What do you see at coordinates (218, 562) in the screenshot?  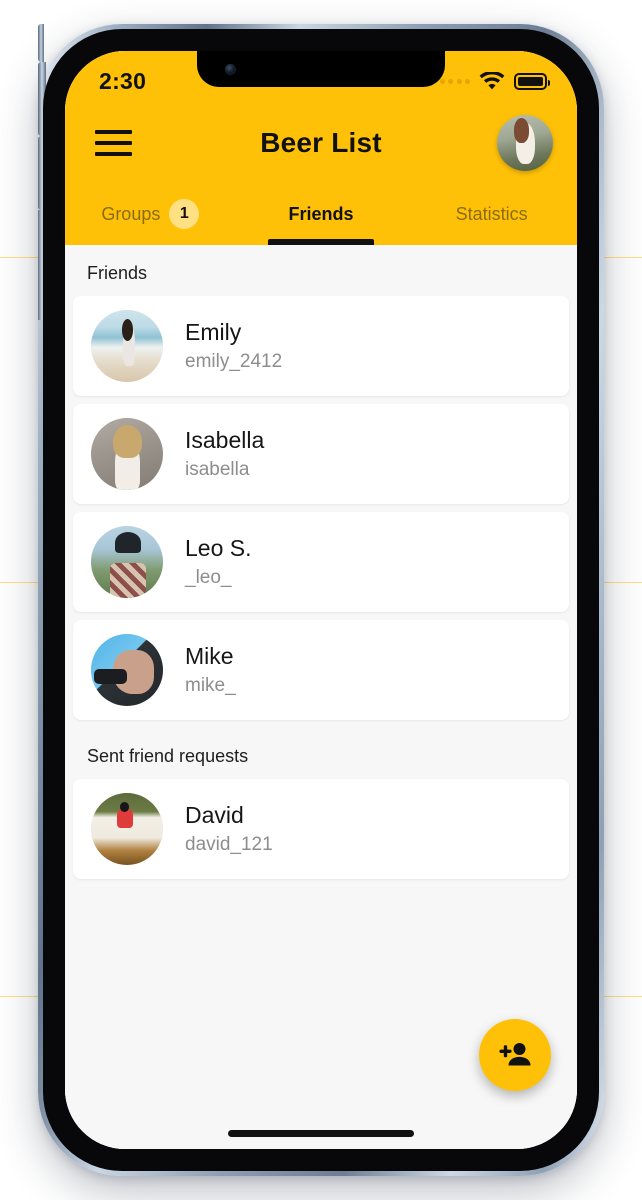 I see `list-item-text: Leo S. _leo_` at bounding box center [218, 562].